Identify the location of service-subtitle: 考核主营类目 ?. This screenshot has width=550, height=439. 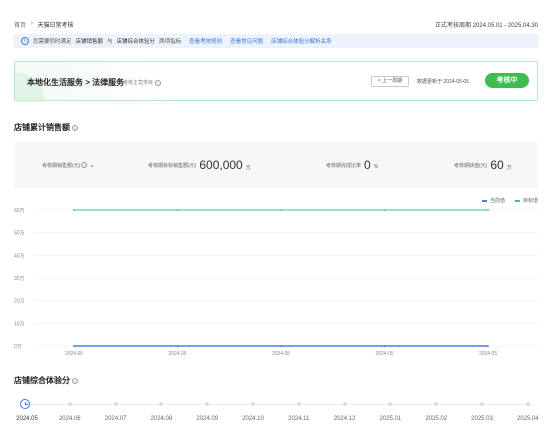
(142, 82).